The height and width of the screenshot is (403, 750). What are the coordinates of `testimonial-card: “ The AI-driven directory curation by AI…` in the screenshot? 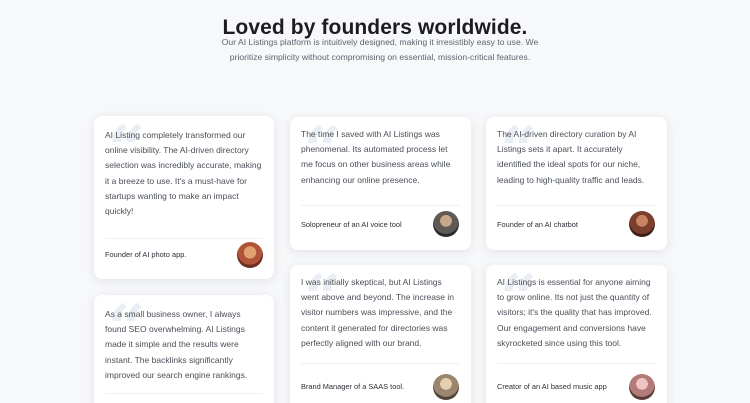 It's located at (576, 183).